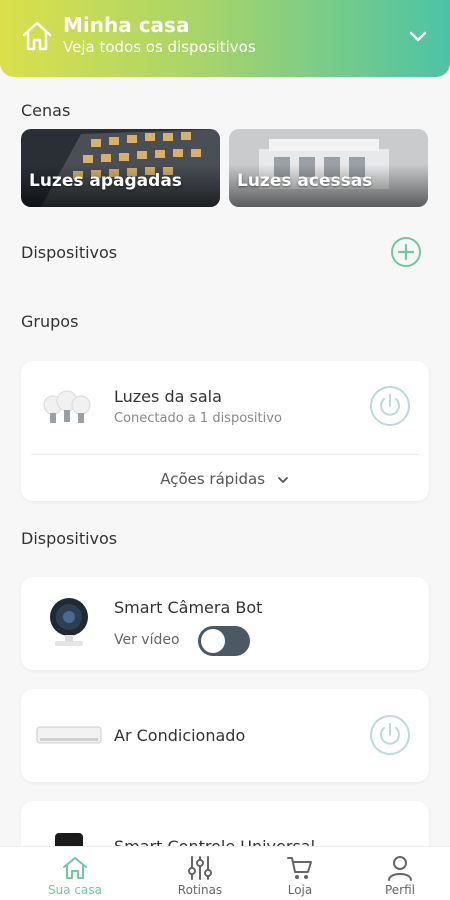 This screenshot has width=450, height=900. I want to click on scene-label: Luzes acessas, so click(305, 181).